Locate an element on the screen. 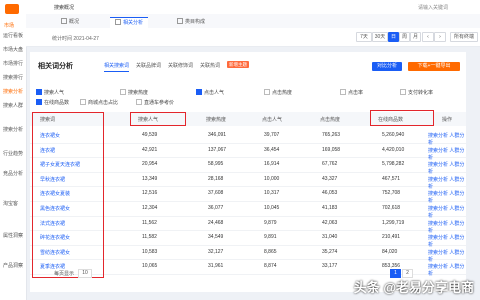 The image size is (480, 300). table-cell: 67,762 is located at coordinates (330, 164).